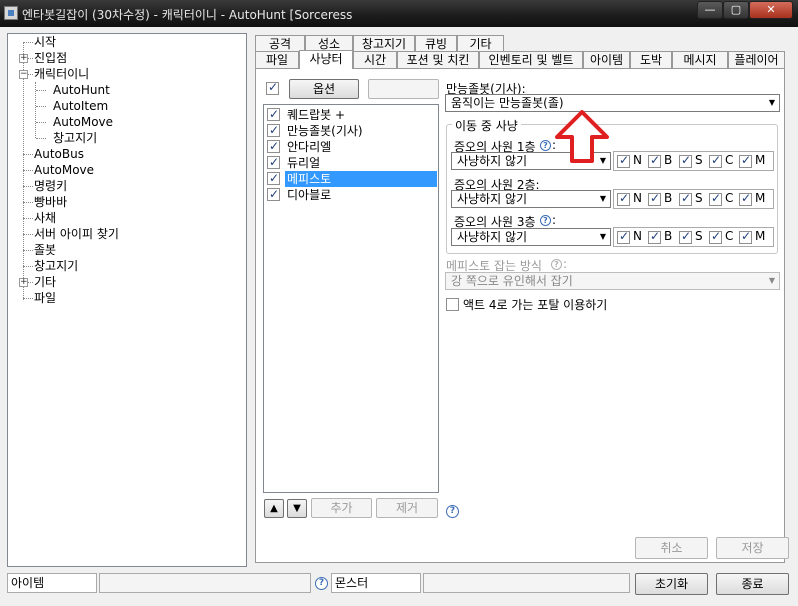 The height and width of the screenshot is (606, 798). What do you see at coordinates (531, 60) in the screenshot?
I see `tab-inventory-belt: 인벤토리 및 벨트` at bounding box center [531, 60].